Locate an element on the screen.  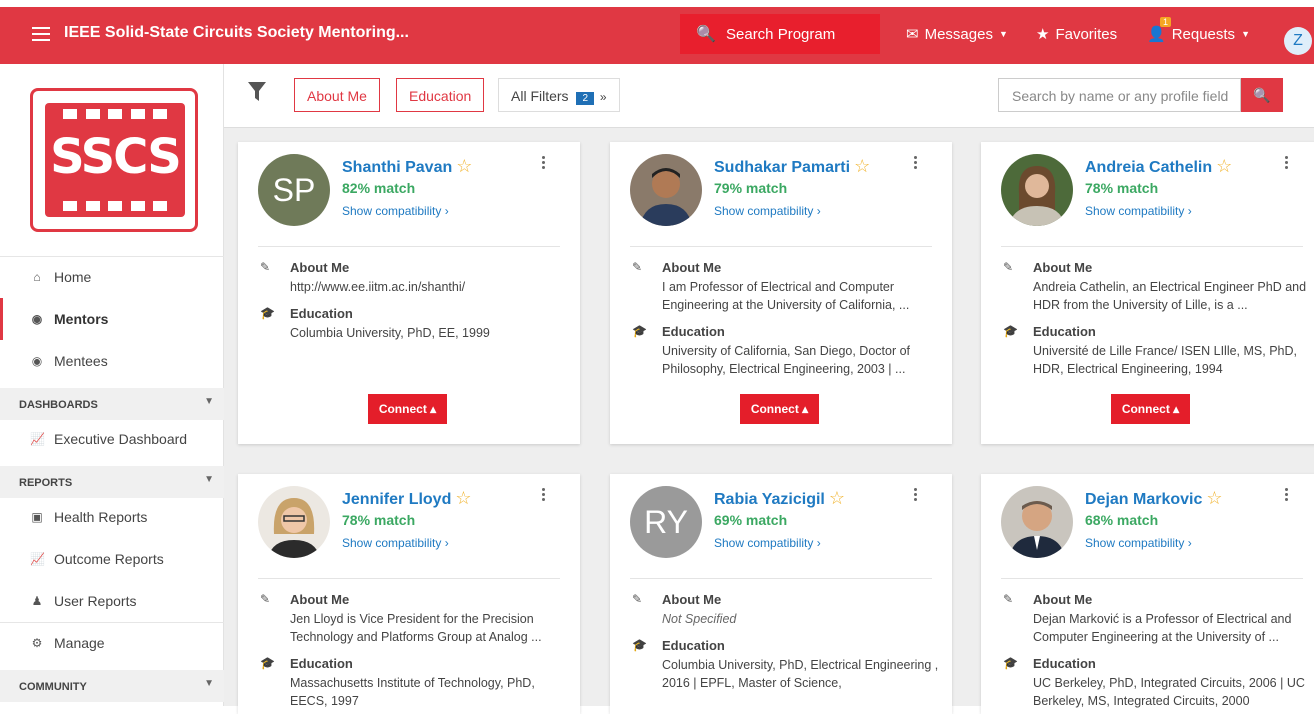
logo-text: SSCS is located at coordinates (116, 157).